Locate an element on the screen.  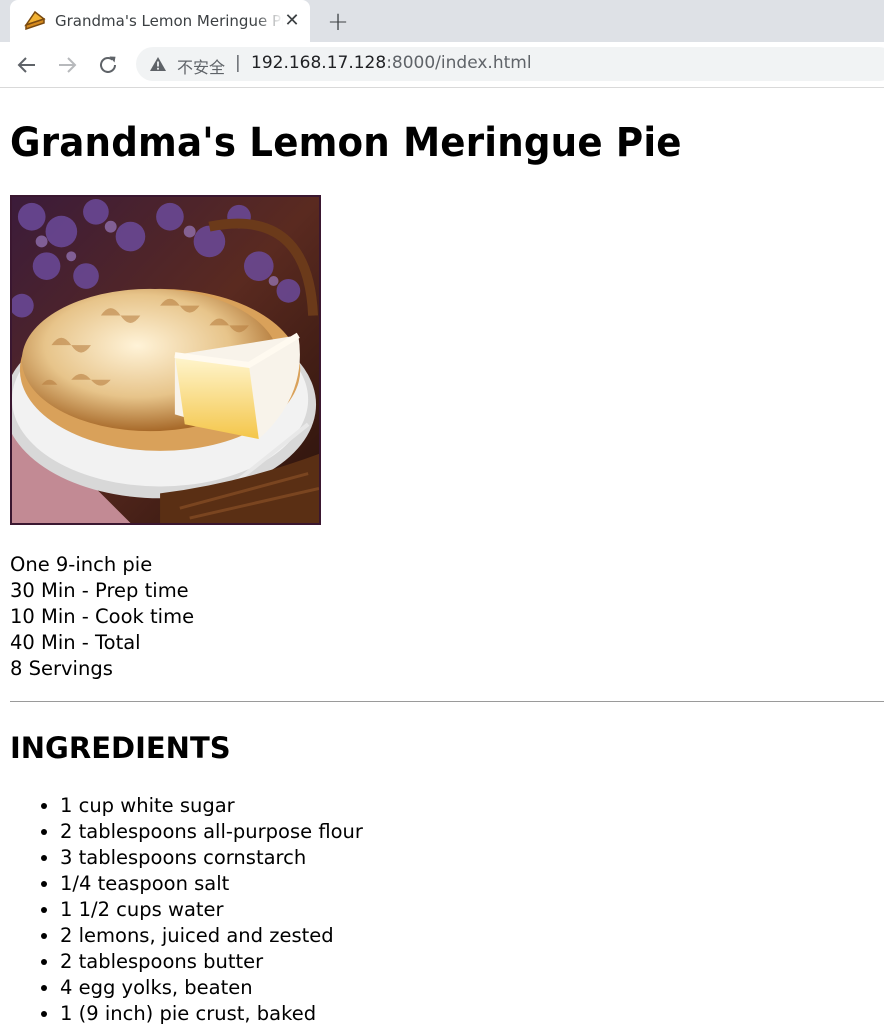
tab-strip: Grandma's Lemon Meringue Pie ✕ + is located at coordinates (442, 21).